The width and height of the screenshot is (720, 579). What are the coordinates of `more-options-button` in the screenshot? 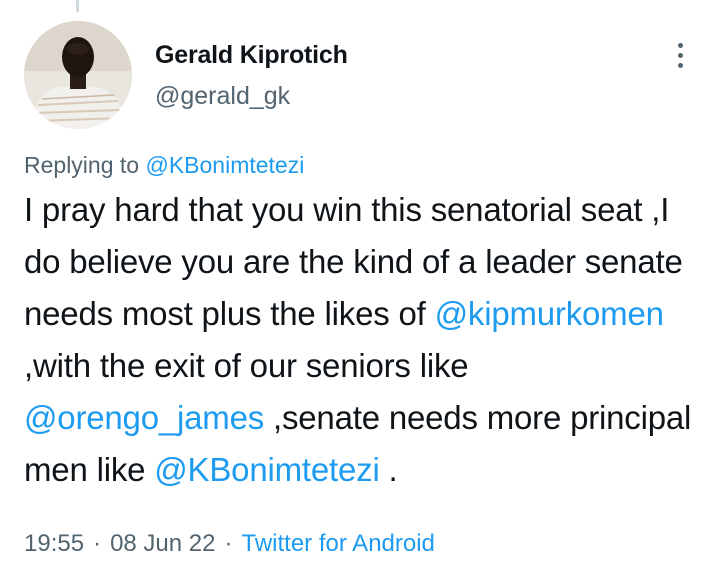 It's located at (680, 55).